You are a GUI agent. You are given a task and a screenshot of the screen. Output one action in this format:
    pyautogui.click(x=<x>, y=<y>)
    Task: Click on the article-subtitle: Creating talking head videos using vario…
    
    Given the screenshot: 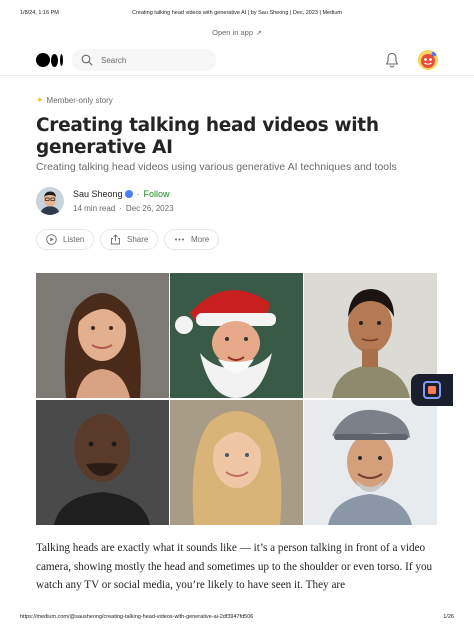 What is the action you would take?
    pyautogui.click(x=216, y=167)
    